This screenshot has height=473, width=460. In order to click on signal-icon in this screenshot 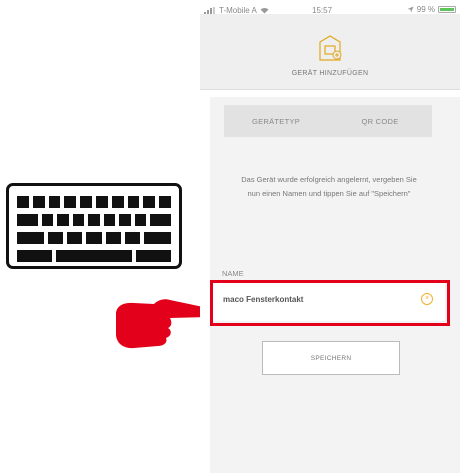, I will do `click(209, 10)`.